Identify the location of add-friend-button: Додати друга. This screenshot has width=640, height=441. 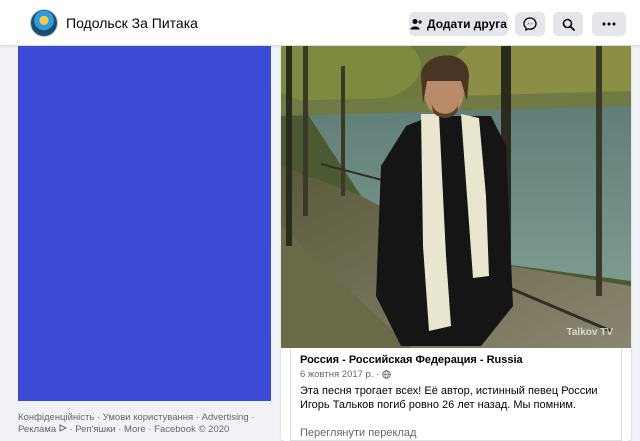
(458, 24).